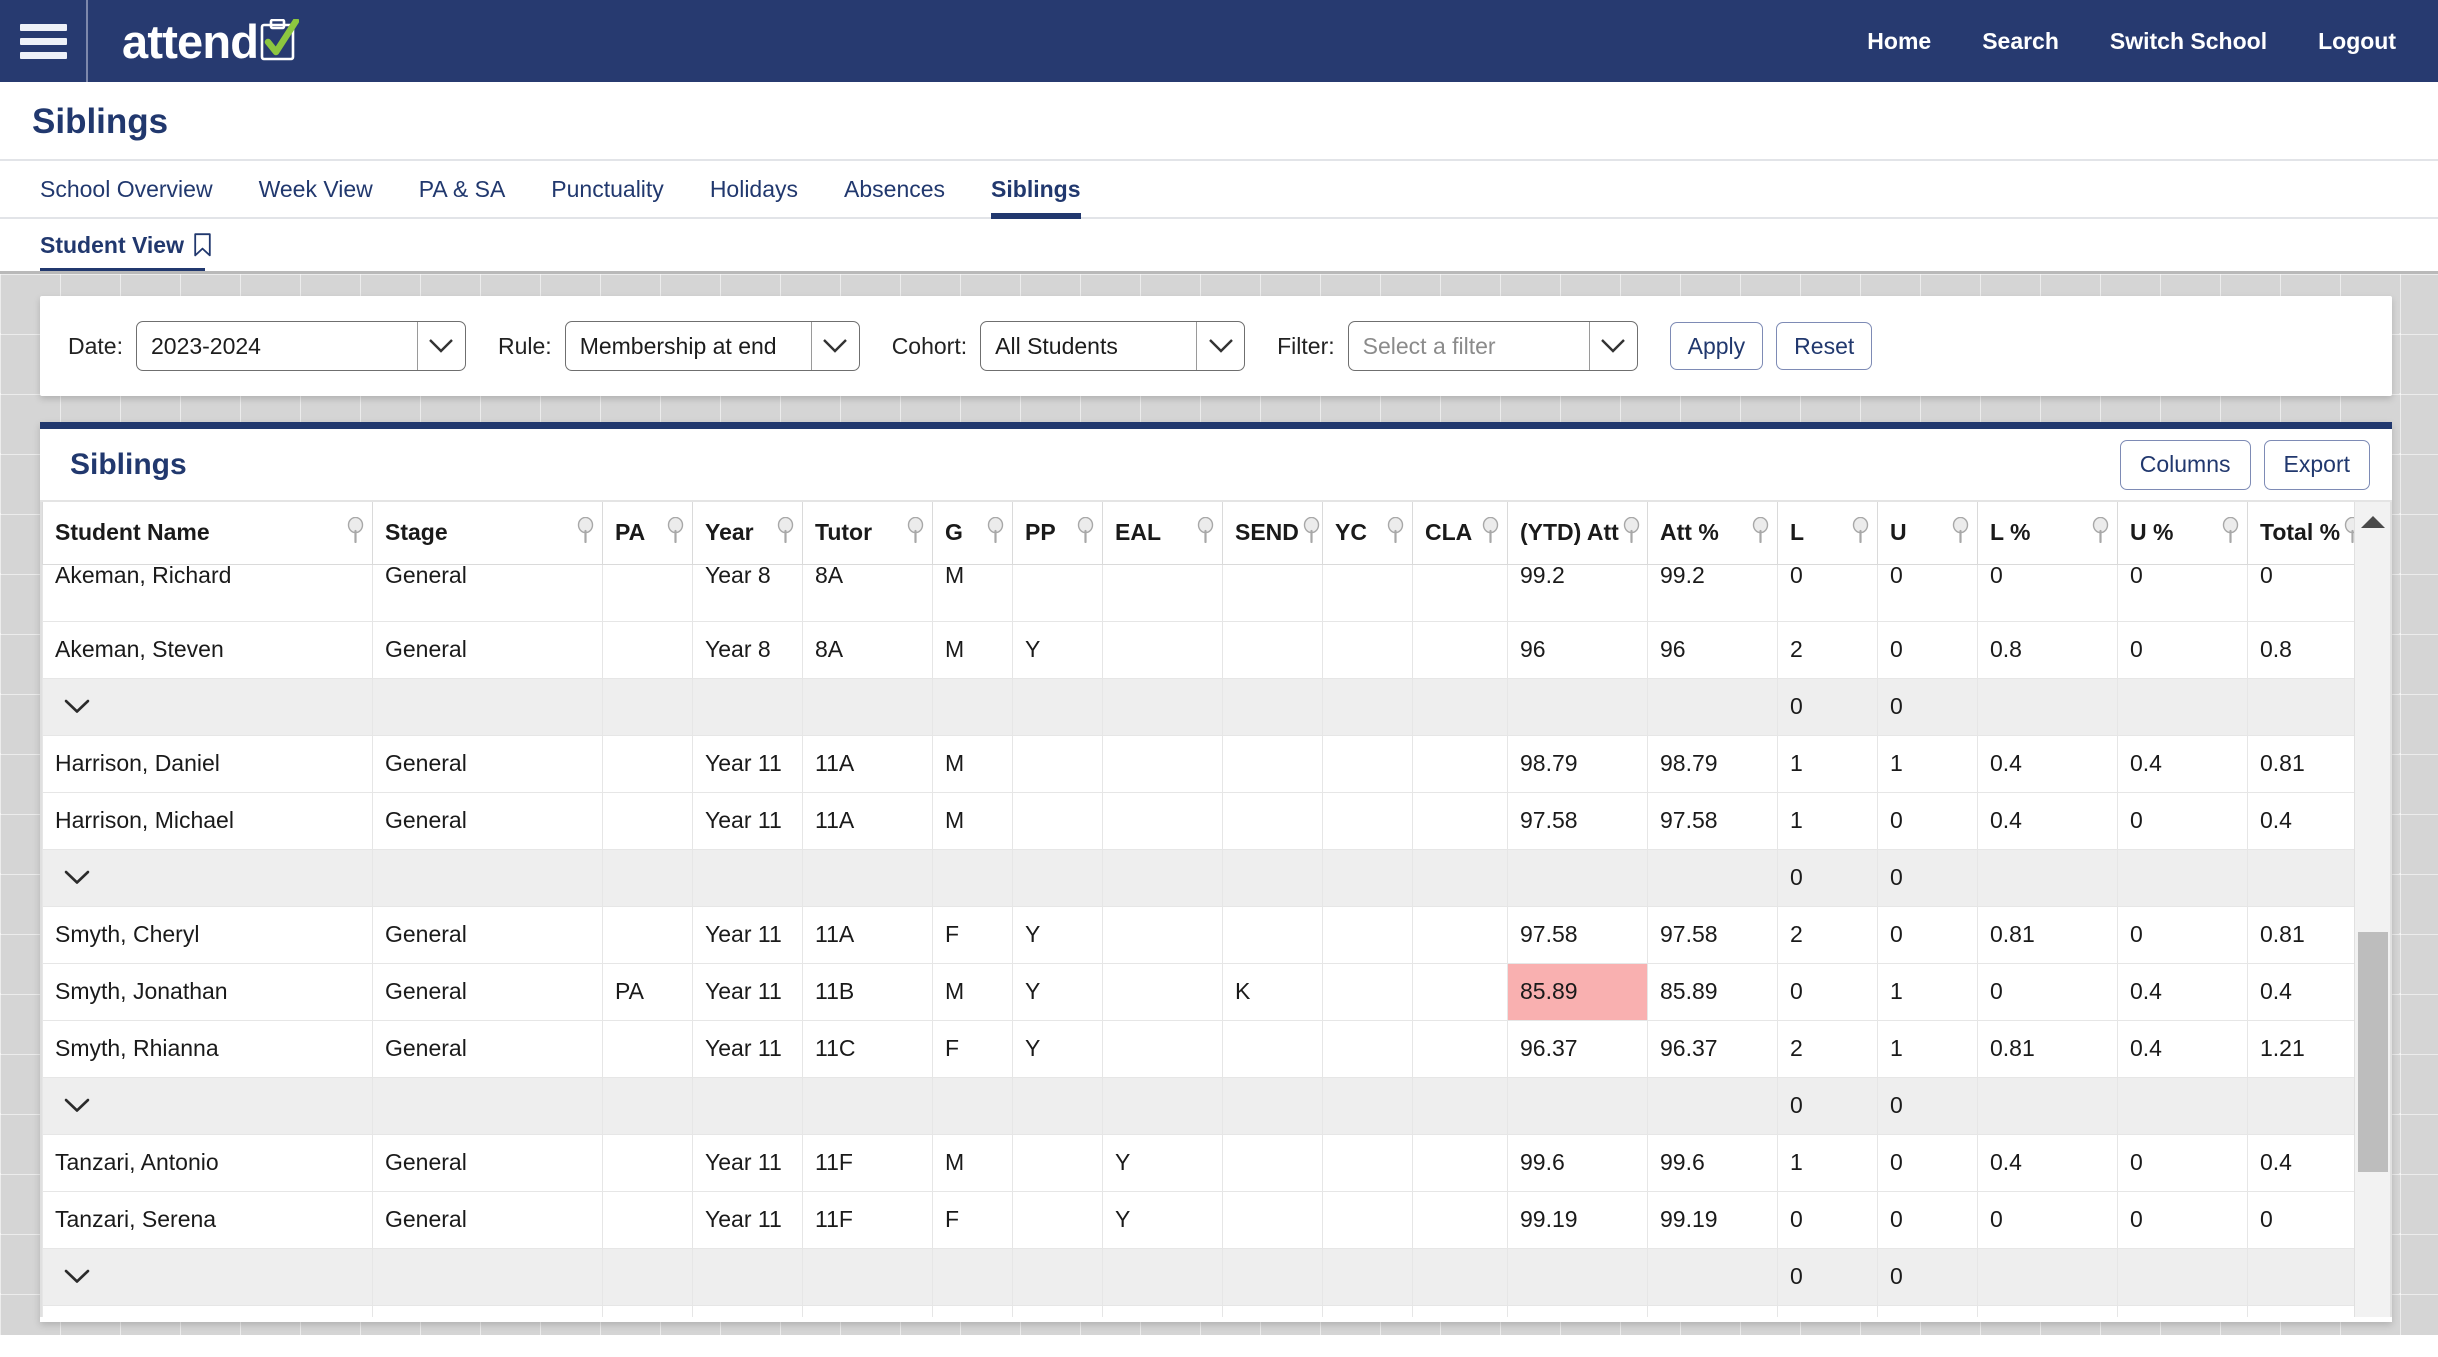  I want to click on cohort-select: All Students, so click(1113, 346).